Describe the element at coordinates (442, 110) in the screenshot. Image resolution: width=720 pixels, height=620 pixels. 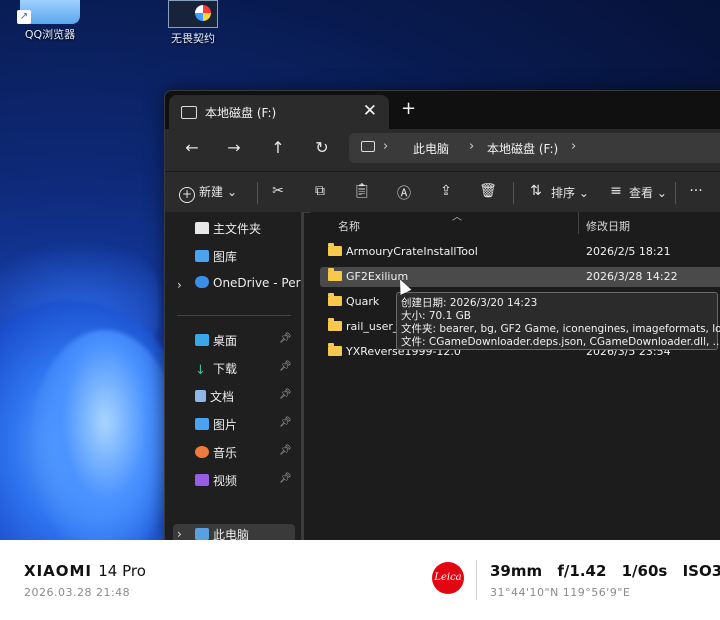
I see `tab-bar: 本地磁盘 (F:) ✕ +` at that location.